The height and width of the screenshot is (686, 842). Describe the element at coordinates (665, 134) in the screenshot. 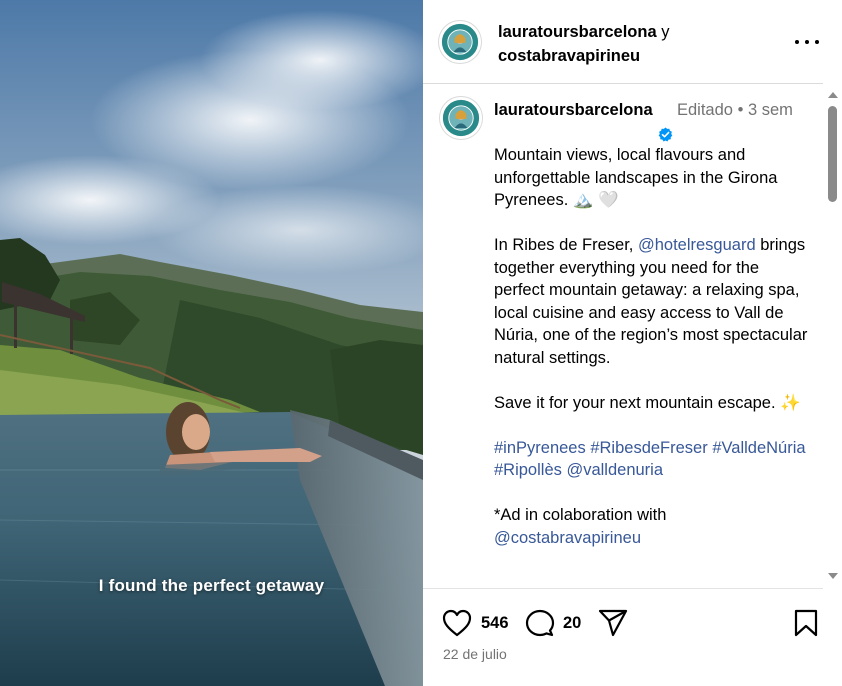

I see `verified-badge-icon` at that location.